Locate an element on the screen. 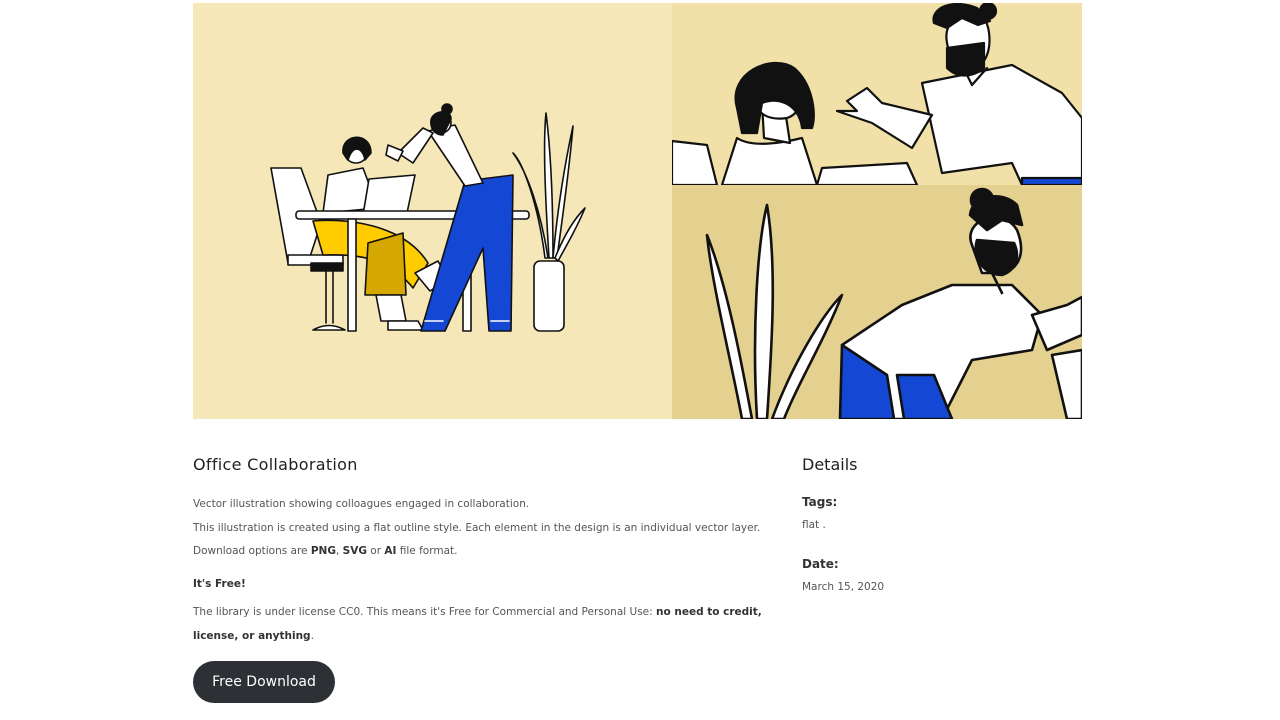  tag-link-flat: flat . is located at coordinates (814, 525).